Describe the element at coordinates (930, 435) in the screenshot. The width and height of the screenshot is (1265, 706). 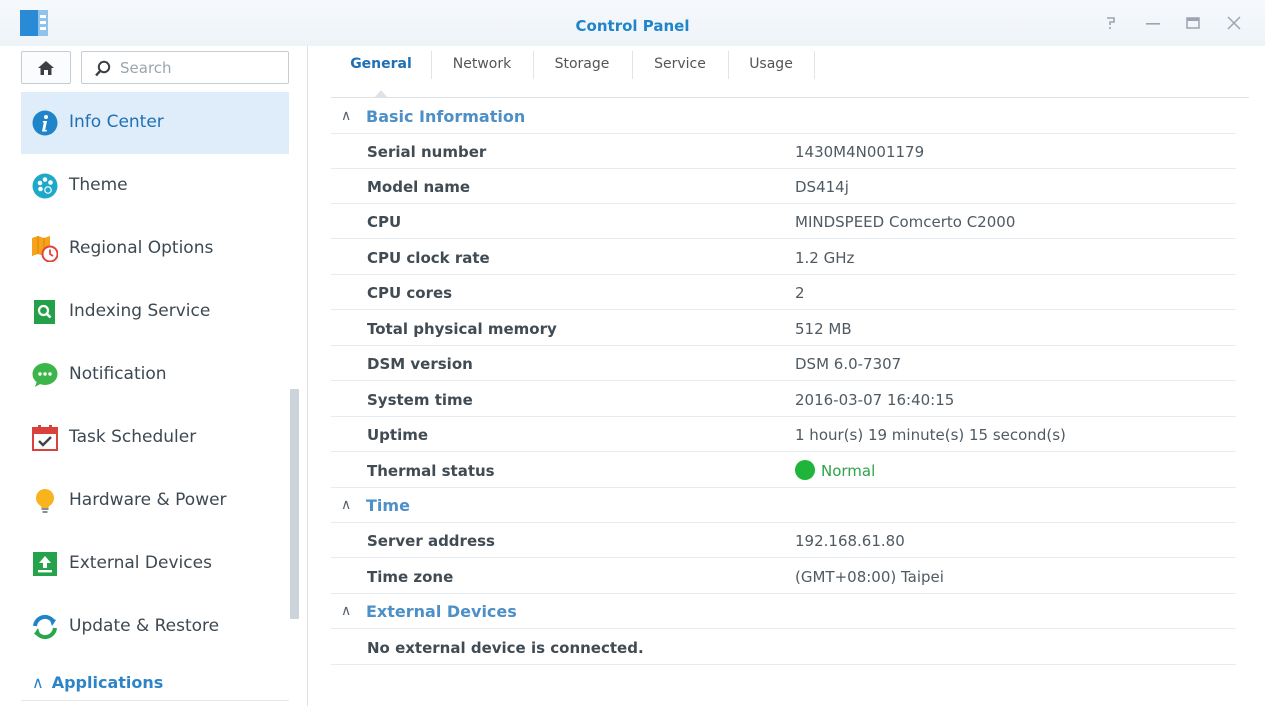
I see `row-value: 1 hour(s) 19 minute(s) 15 second(s)` at that location.